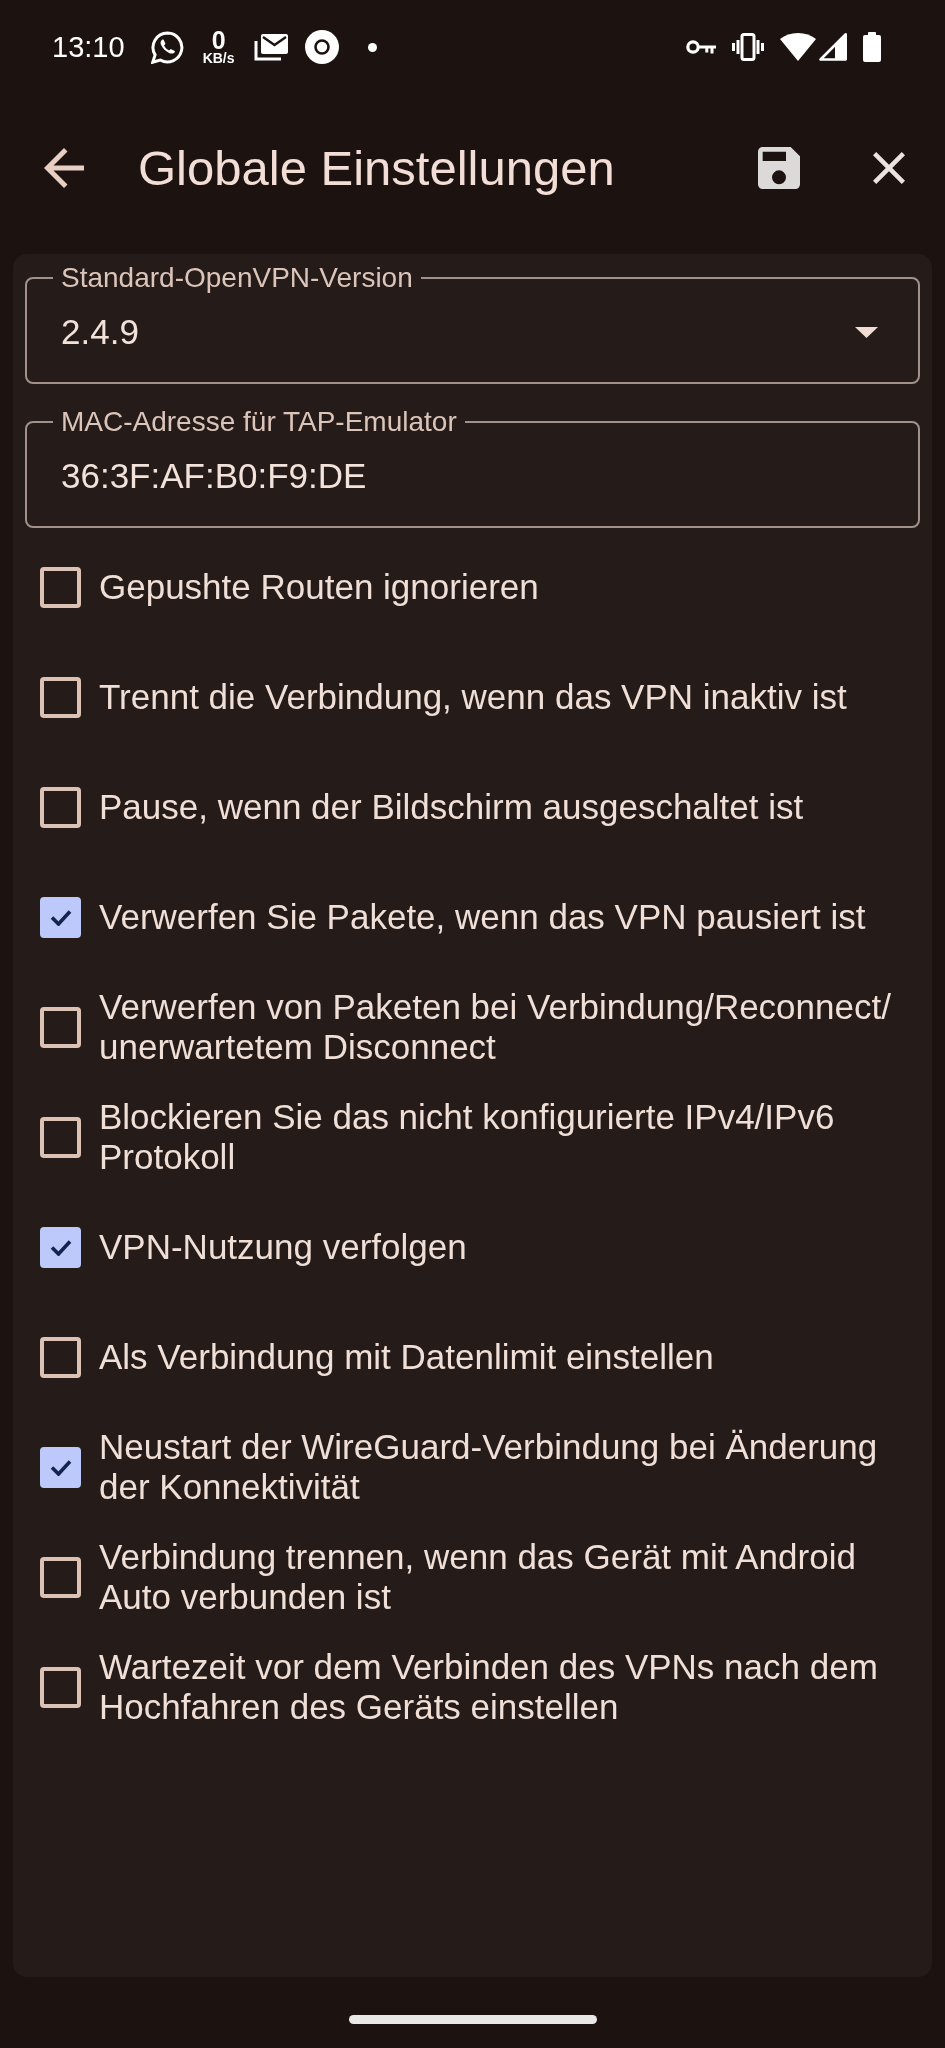  Describe the element at coordinates (513, 1137) in the screenshot. I see `checkbox-label: Blockieren Sie das nicht konfigurierte IPv4/IPv6 Protokoll` at that location.